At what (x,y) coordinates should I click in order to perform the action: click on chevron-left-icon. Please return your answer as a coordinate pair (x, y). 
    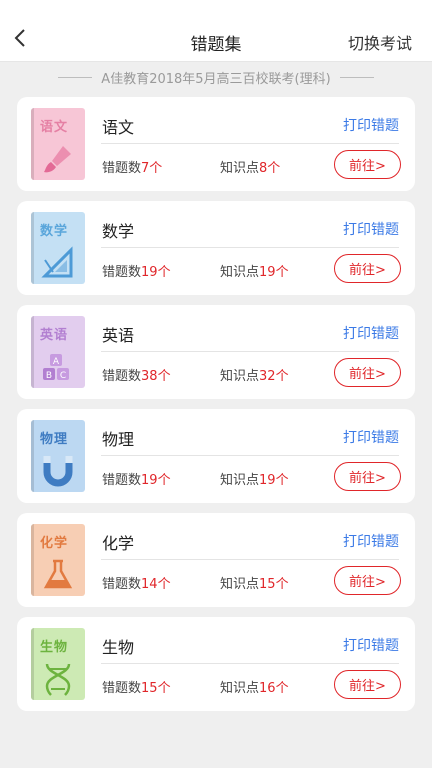
    Looking at the image, I should click on (19, 38).